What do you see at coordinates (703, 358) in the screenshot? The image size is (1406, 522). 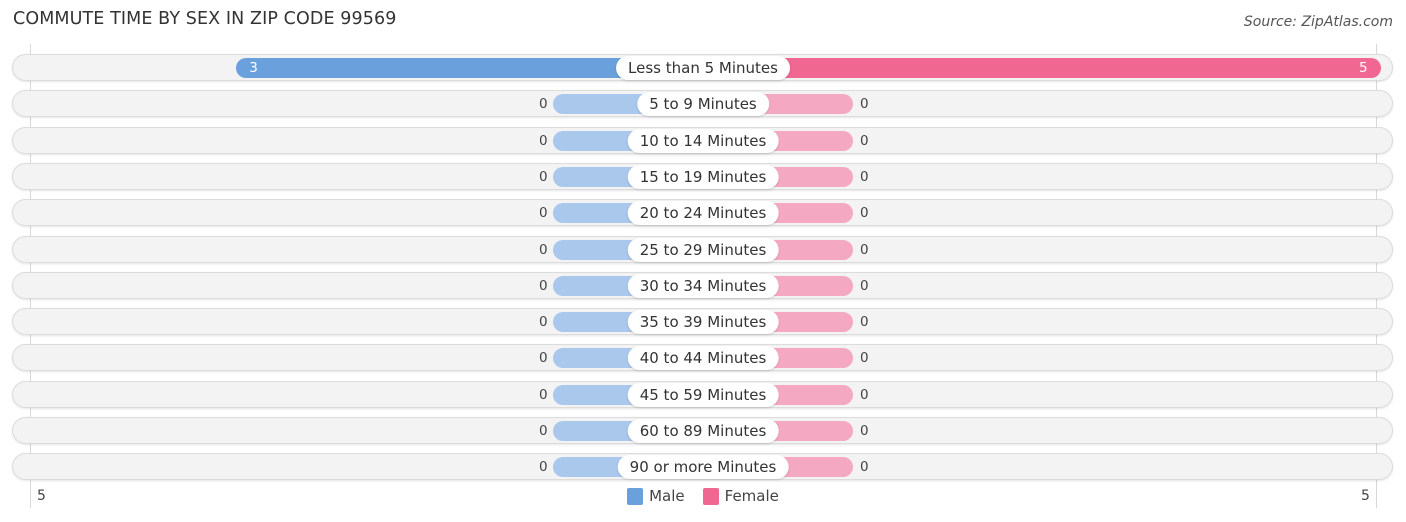 I see `category-label: 40 to 44 Minutes` at bounding box center [703, 358].